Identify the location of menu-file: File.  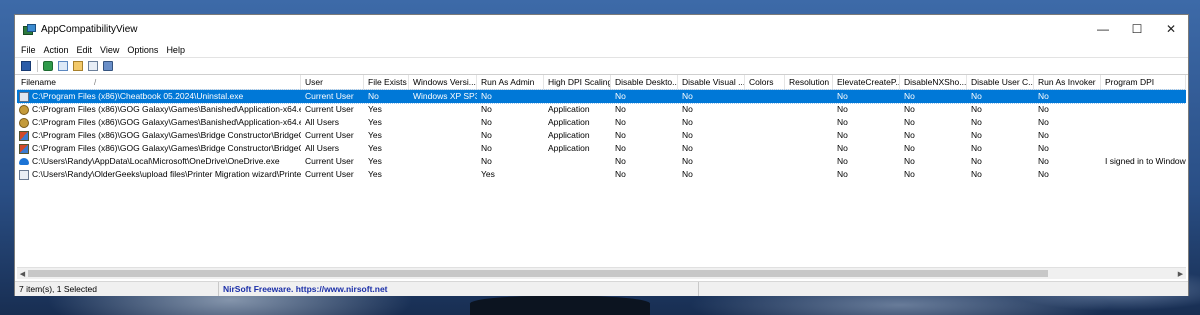
(31, 50).